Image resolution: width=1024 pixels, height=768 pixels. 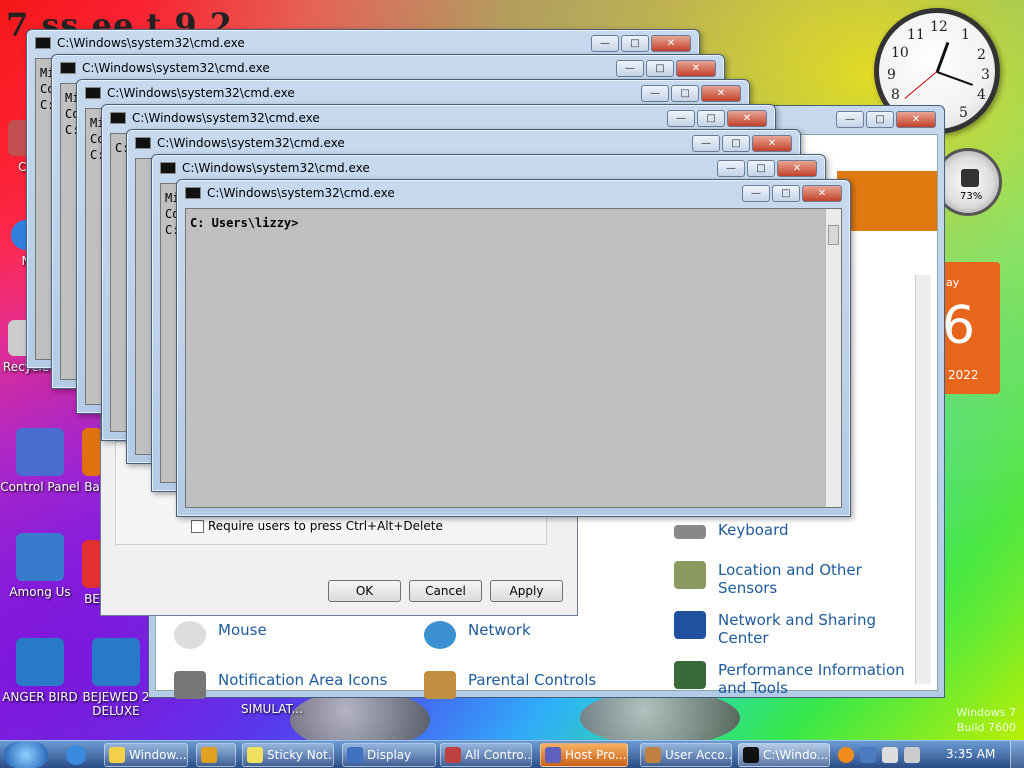 I want to click on clock-number: 12, so click(x=939, y=27).